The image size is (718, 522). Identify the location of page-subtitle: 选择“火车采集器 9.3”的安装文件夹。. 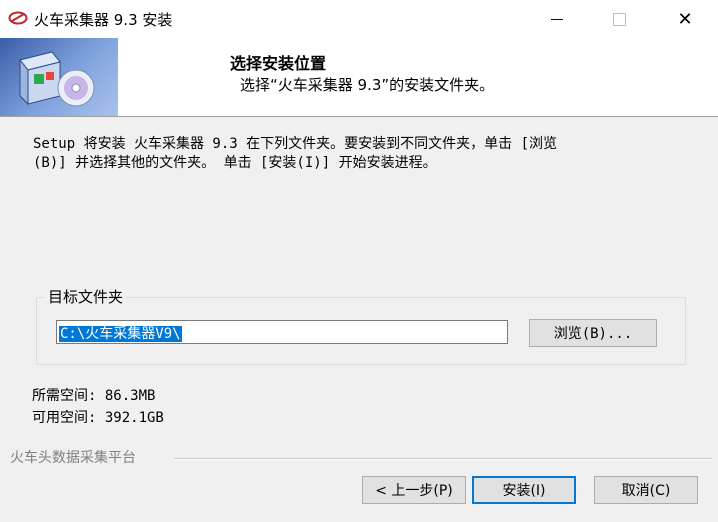
(367, 85).